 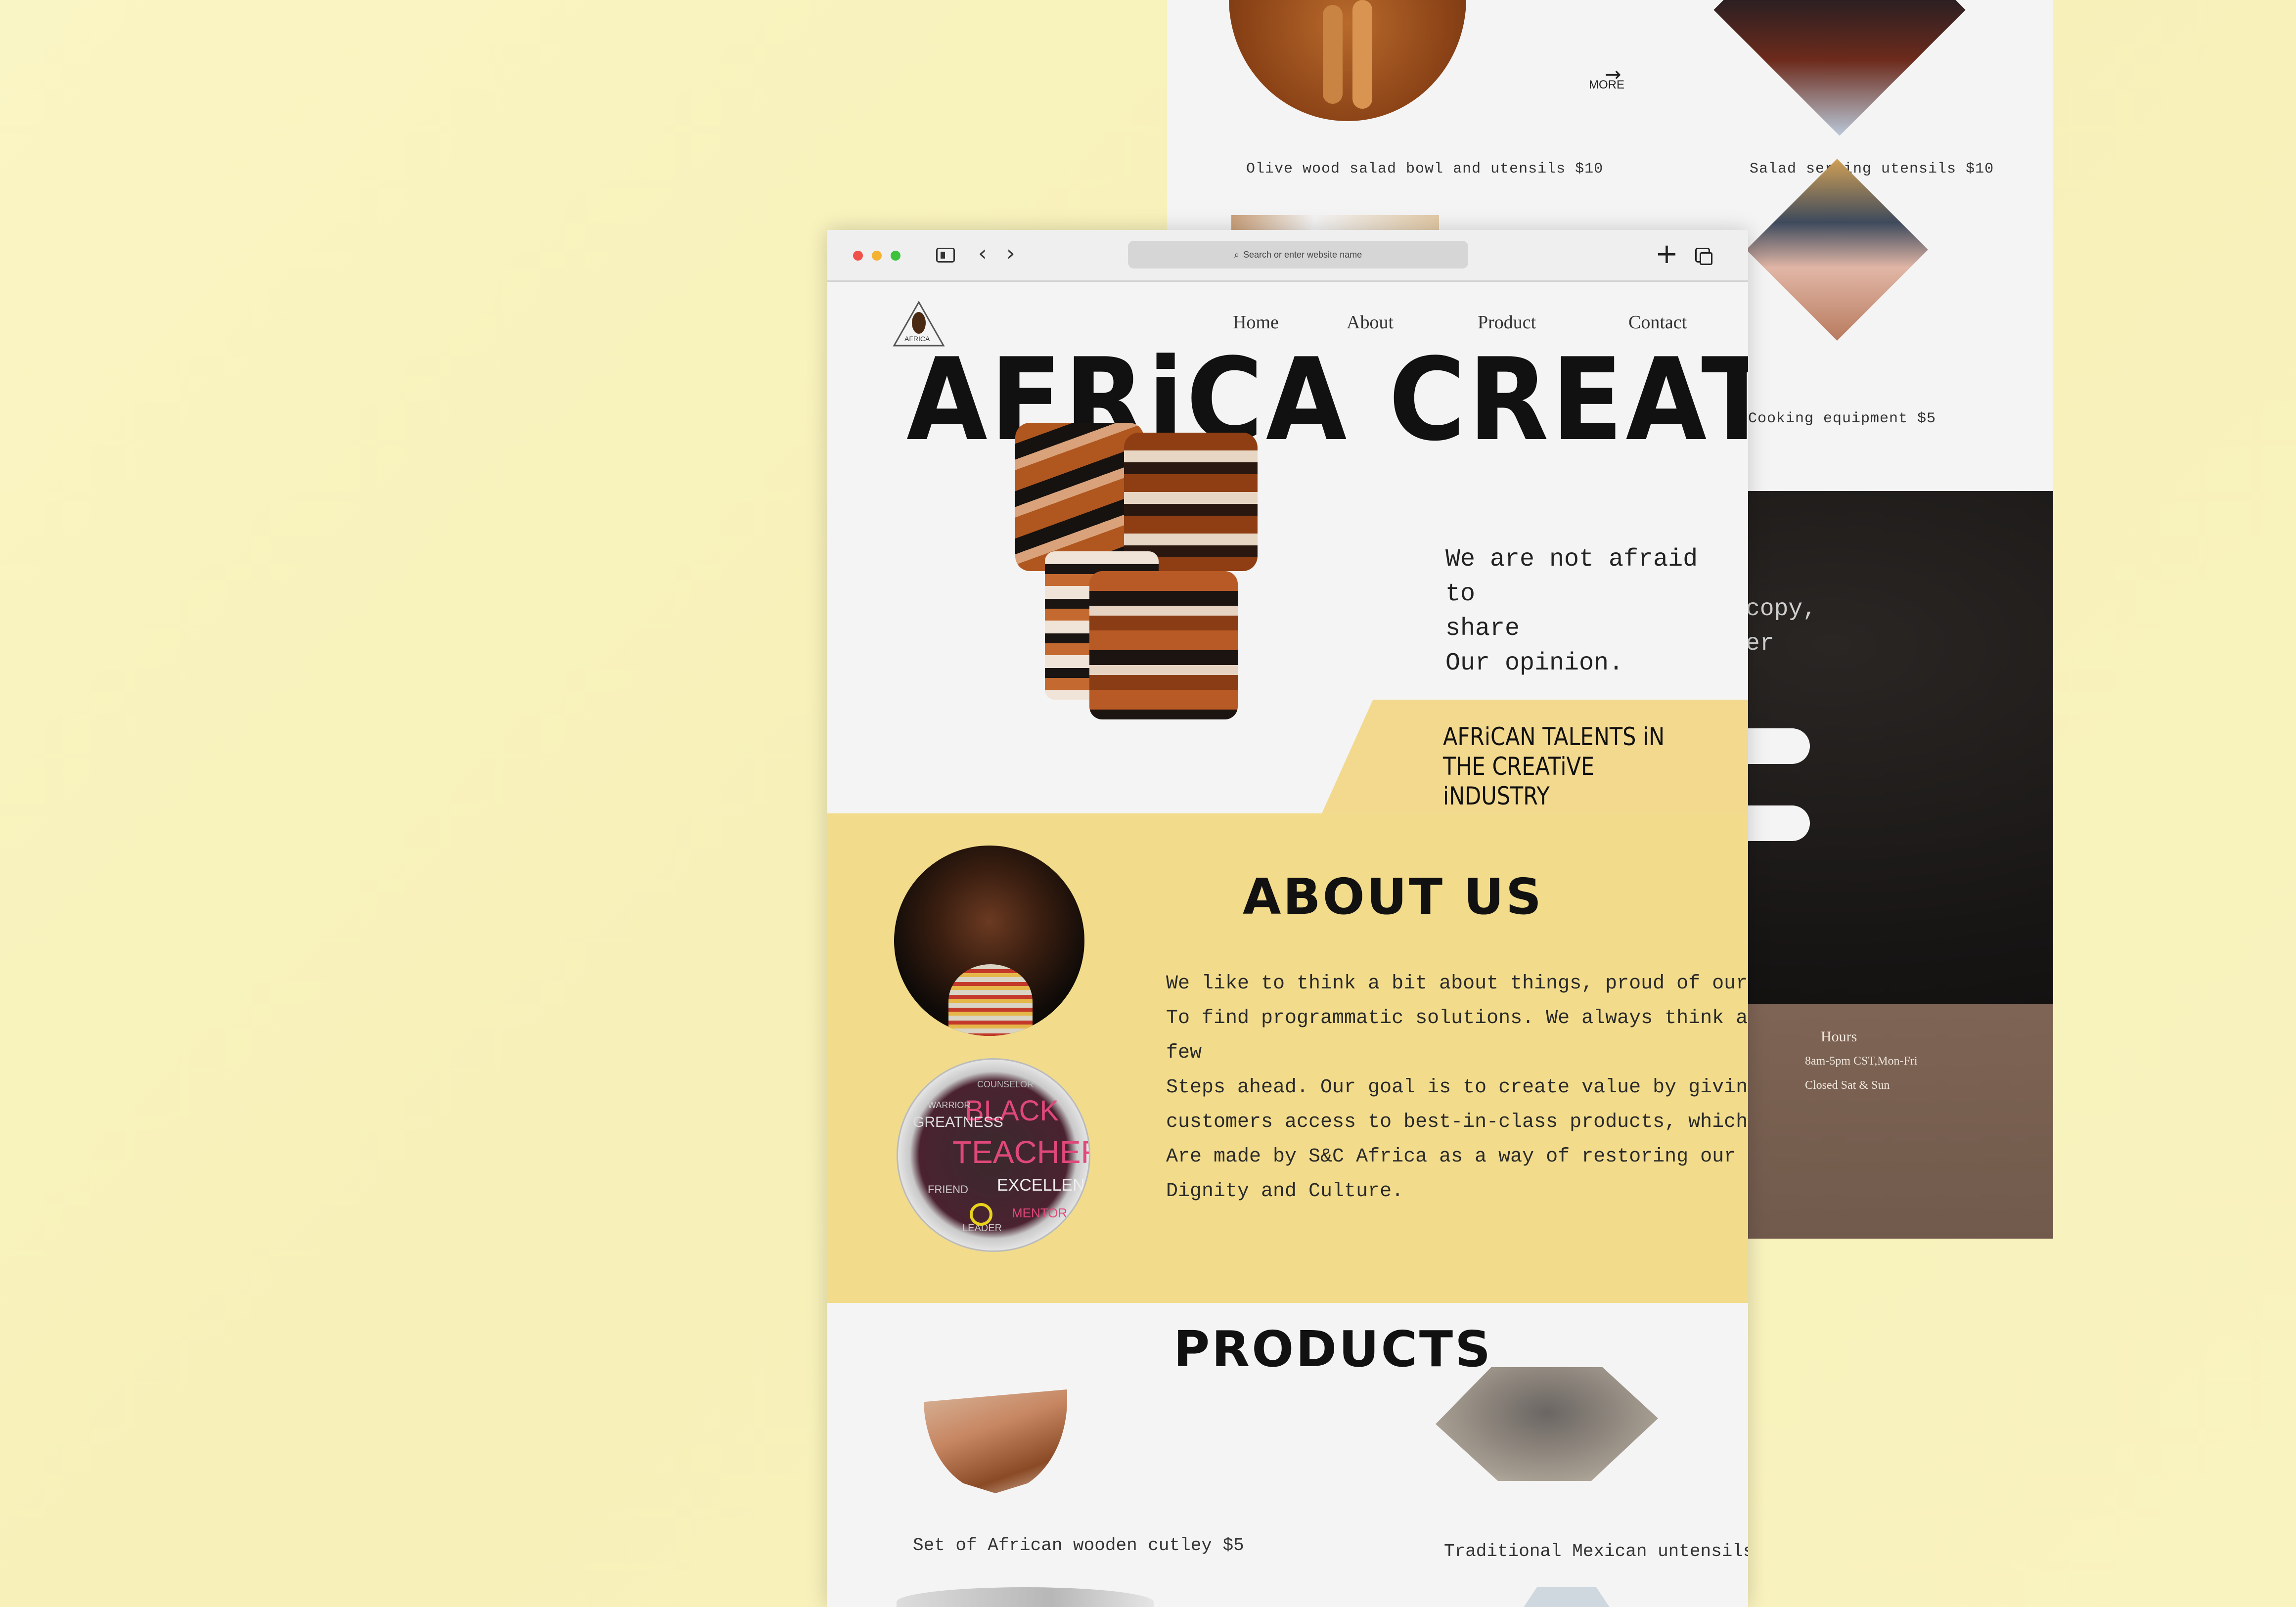 What do you see at coordinates (1781, 609) in the screenshot?
I see `contact-text-fragment: copy,` at bounding box center [1781, 609].